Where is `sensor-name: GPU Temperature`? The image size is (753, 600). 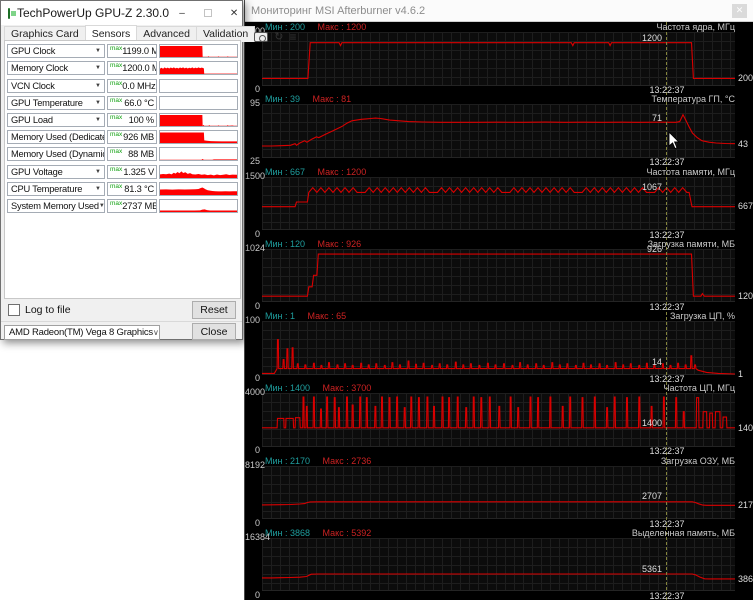
sensor-name: GPU Temperature is located at coordinates (47, 102).